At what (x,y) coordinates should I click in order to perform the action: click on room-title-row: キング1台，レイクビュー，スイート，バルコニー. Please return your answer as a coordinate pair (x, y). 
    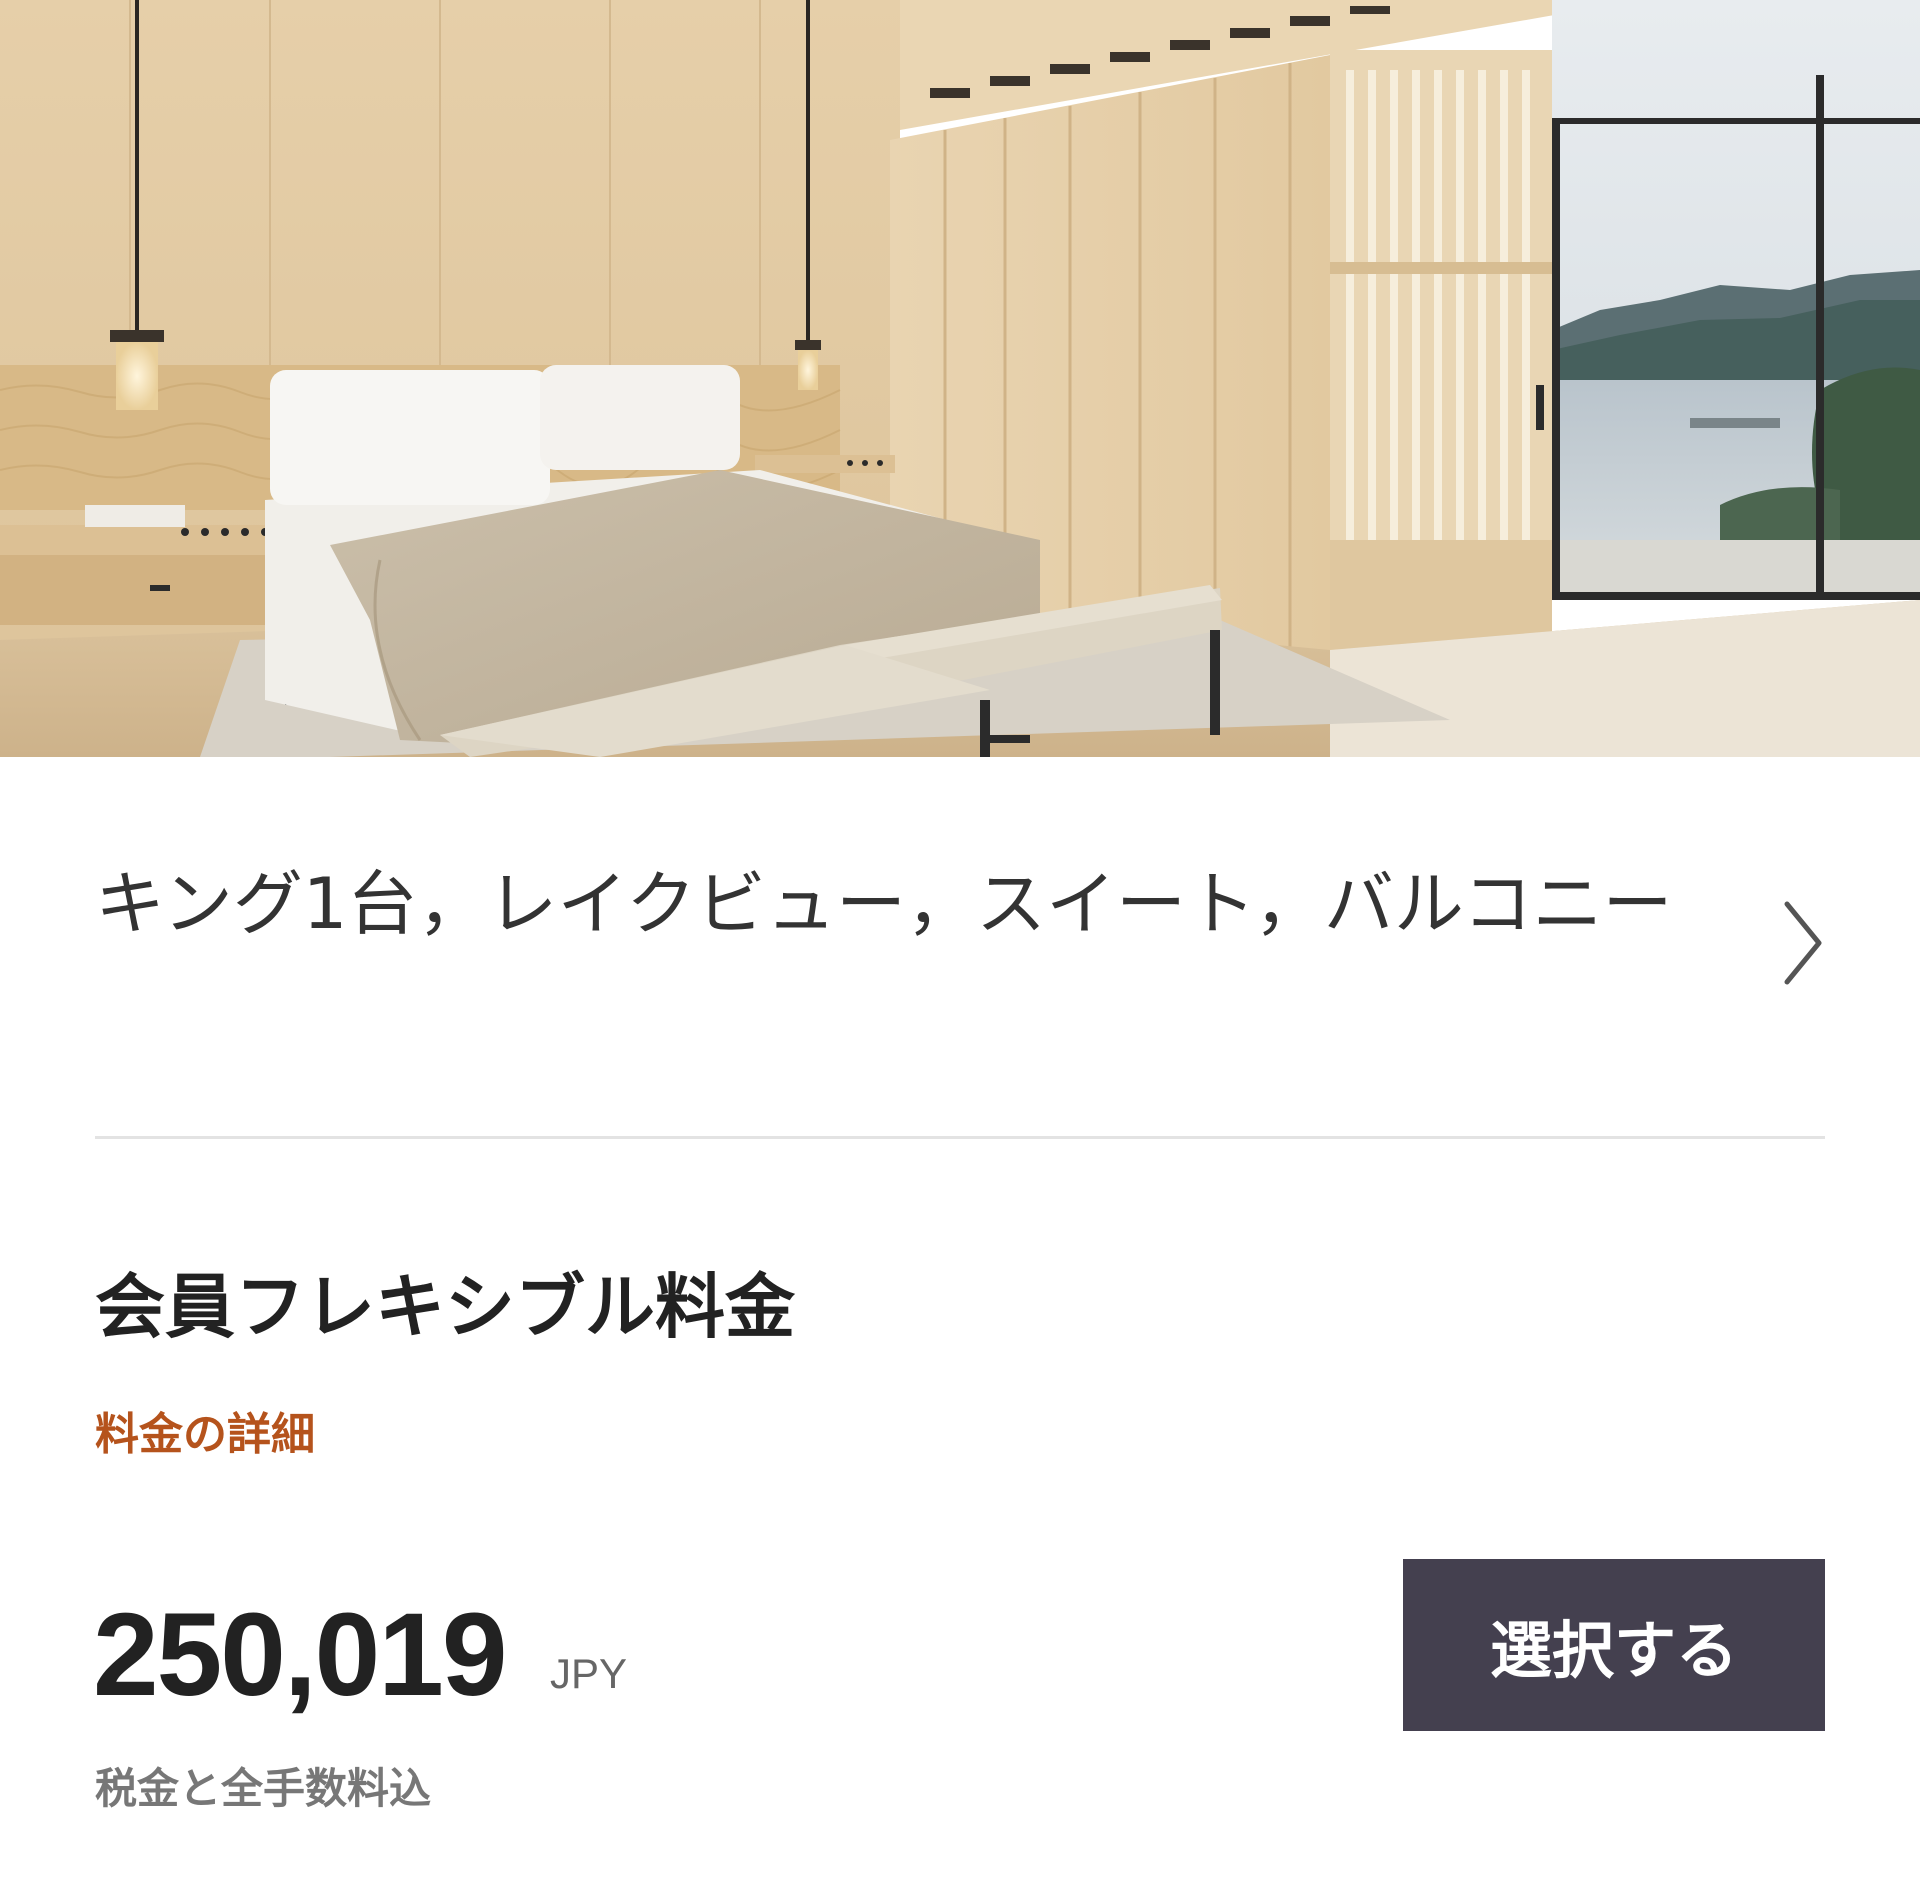
    Looking at the image, I should click on (960, 958).